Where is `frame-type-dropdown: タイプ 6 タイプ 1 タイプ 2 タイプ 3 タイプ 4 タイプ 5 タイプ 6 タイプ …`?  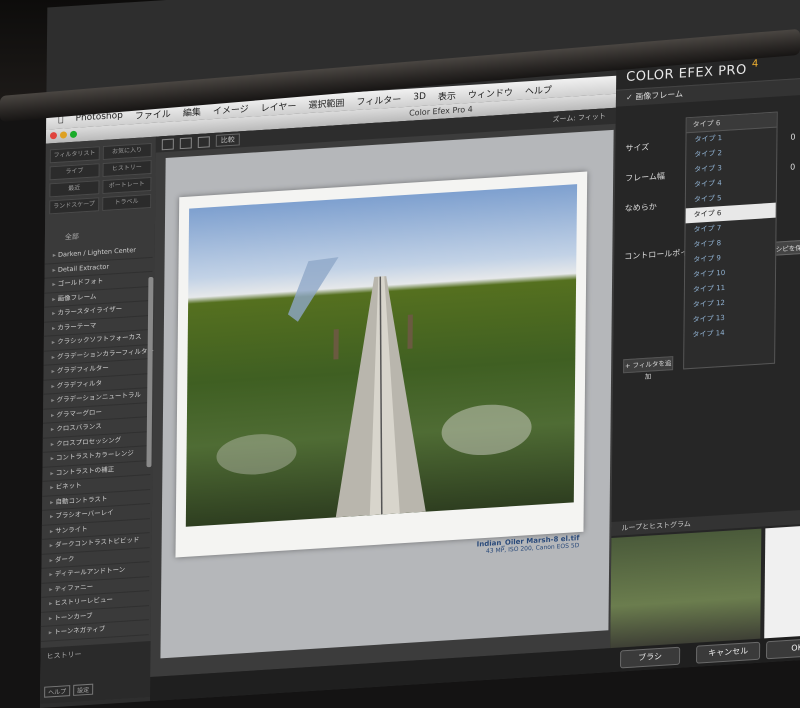 frame-type-dropdown: タイプ 6 タイプ 1 タイプ 2 タイプ 3 タイプ 4 タイプ 5 タイプ 6 タイプ … is located at coordinates (730, 240).